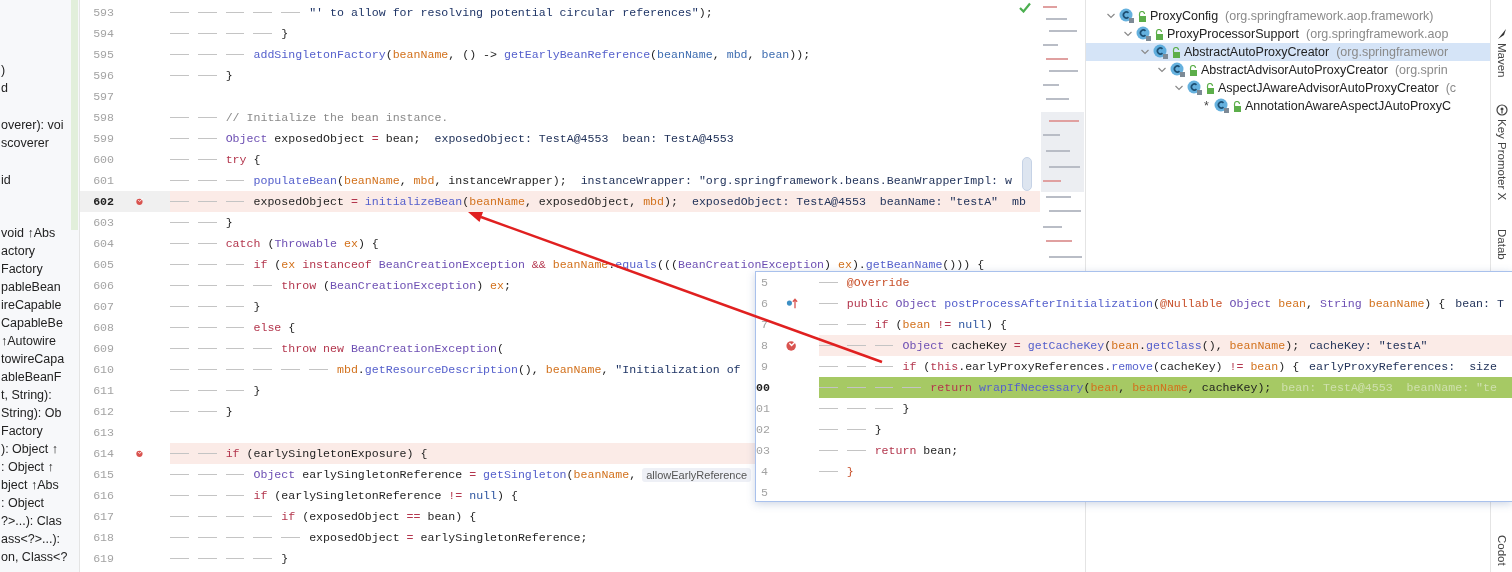  I want to click on structure-item: ?>...): Clas, so click(31, 521).